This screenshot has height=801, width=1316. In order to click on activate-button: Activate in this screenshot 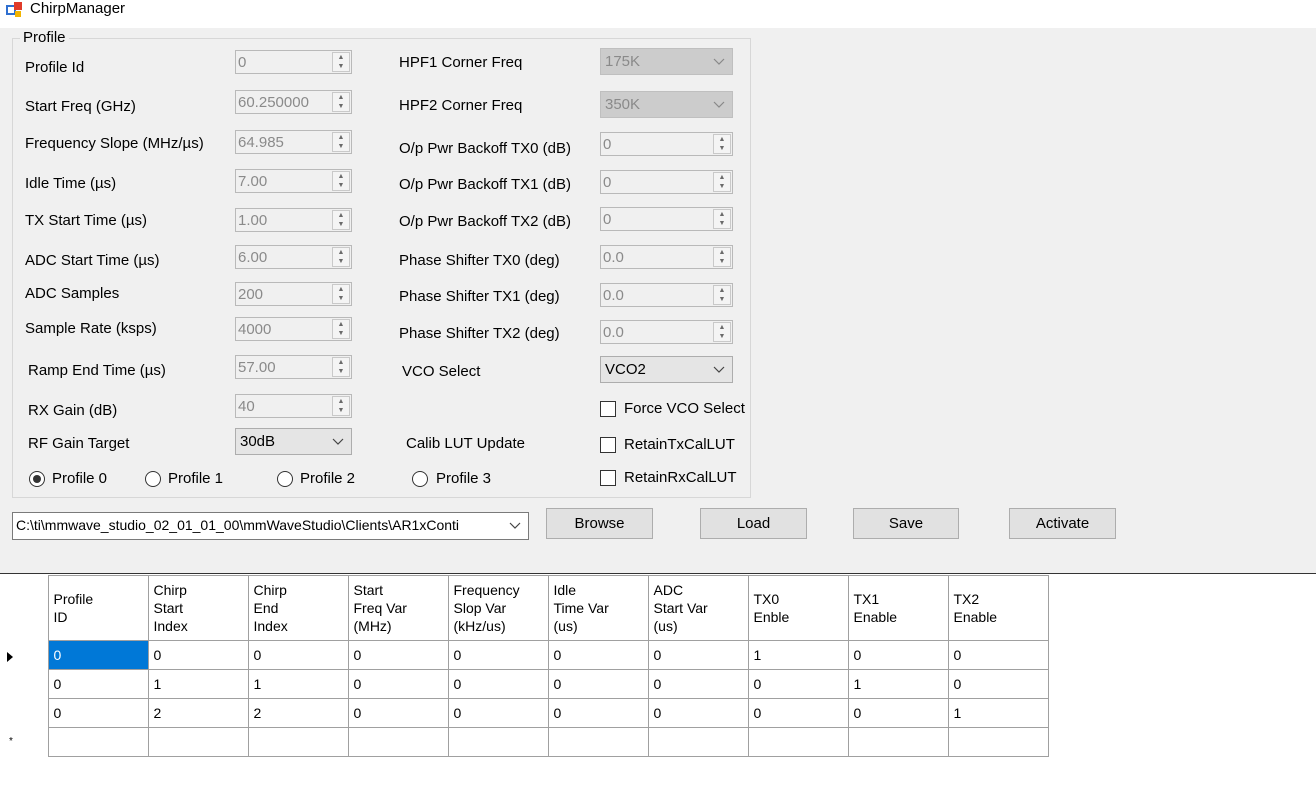, I will do `click(1062, 523)`.